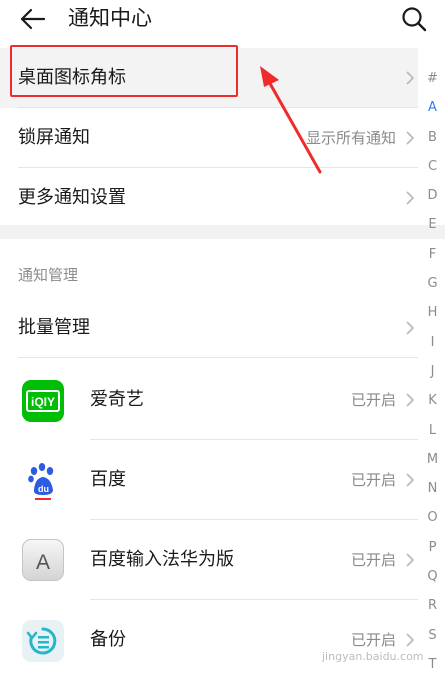 This screenshot has height=675, width=445. I want to click on alpha-index-letter: L, so click(432, 430).